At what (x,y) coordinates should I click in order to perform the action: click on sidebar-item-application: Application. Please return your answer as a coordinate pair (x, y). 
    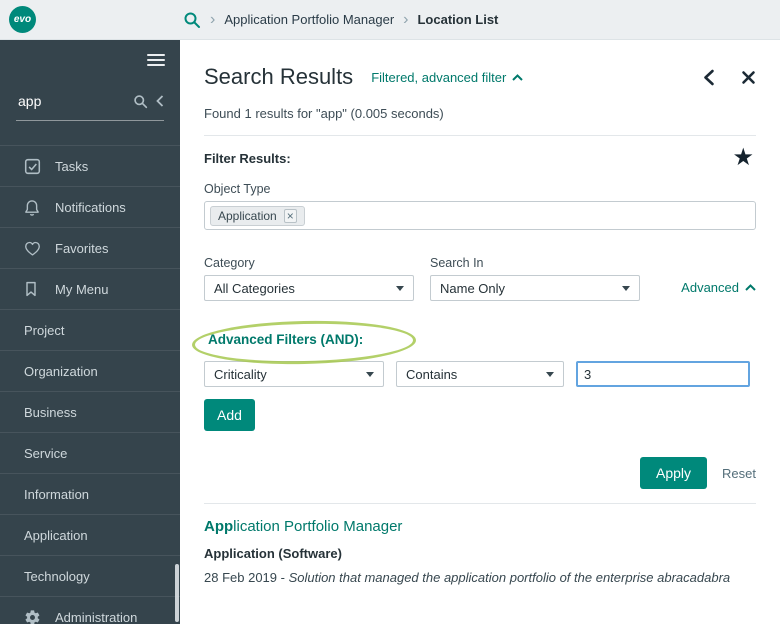
    Looking at the image, I should click on (90, 535).